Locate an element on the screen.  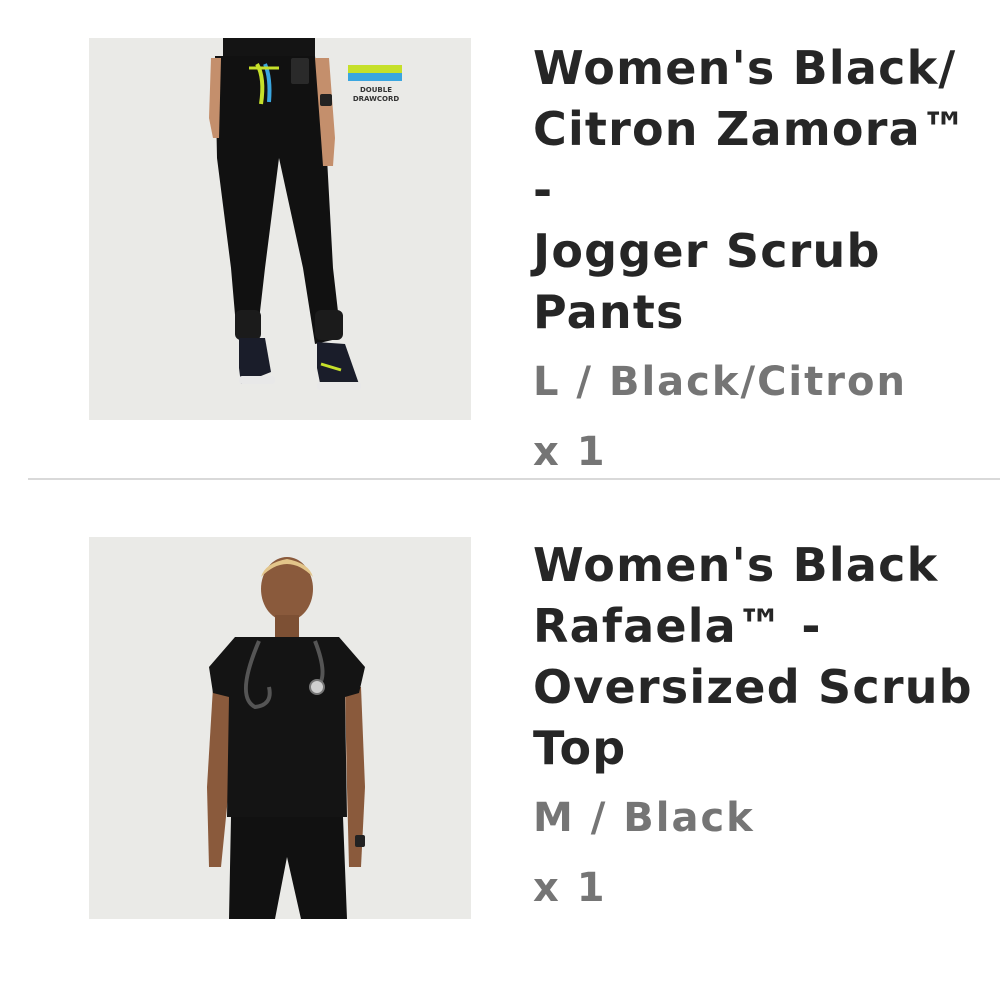
item-divider is located at coordinates (514, 479).